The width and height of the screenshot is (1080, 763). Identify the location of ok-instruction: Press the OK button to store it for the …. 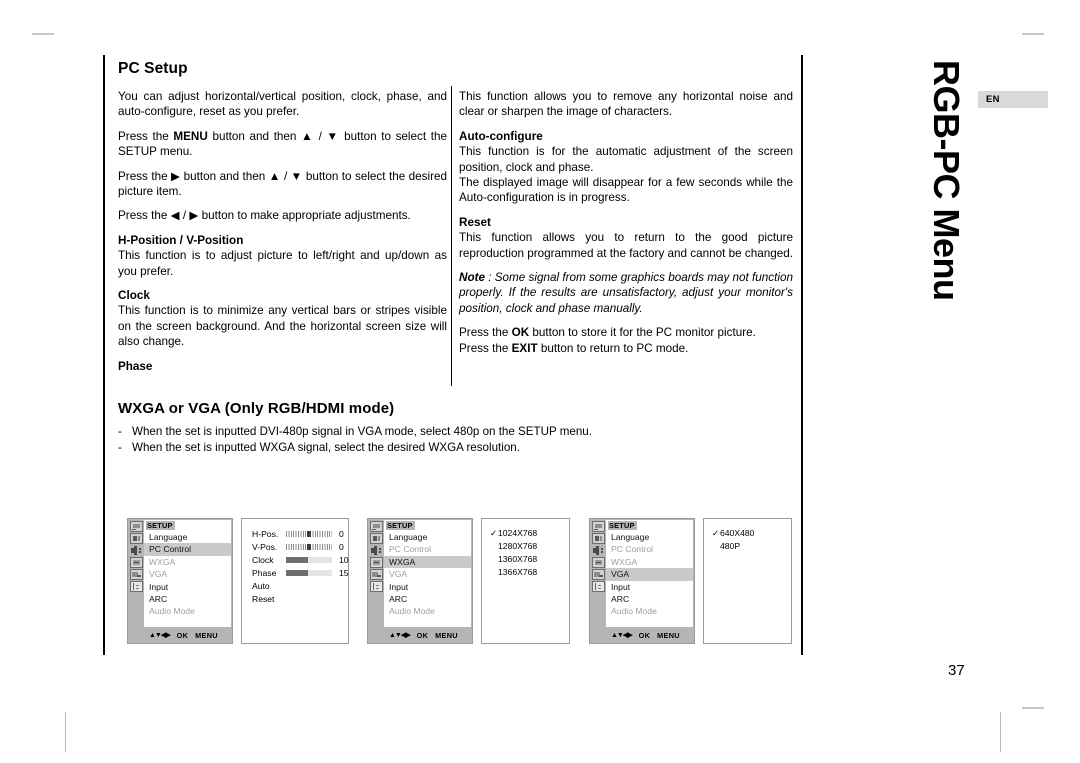
(607, 333).